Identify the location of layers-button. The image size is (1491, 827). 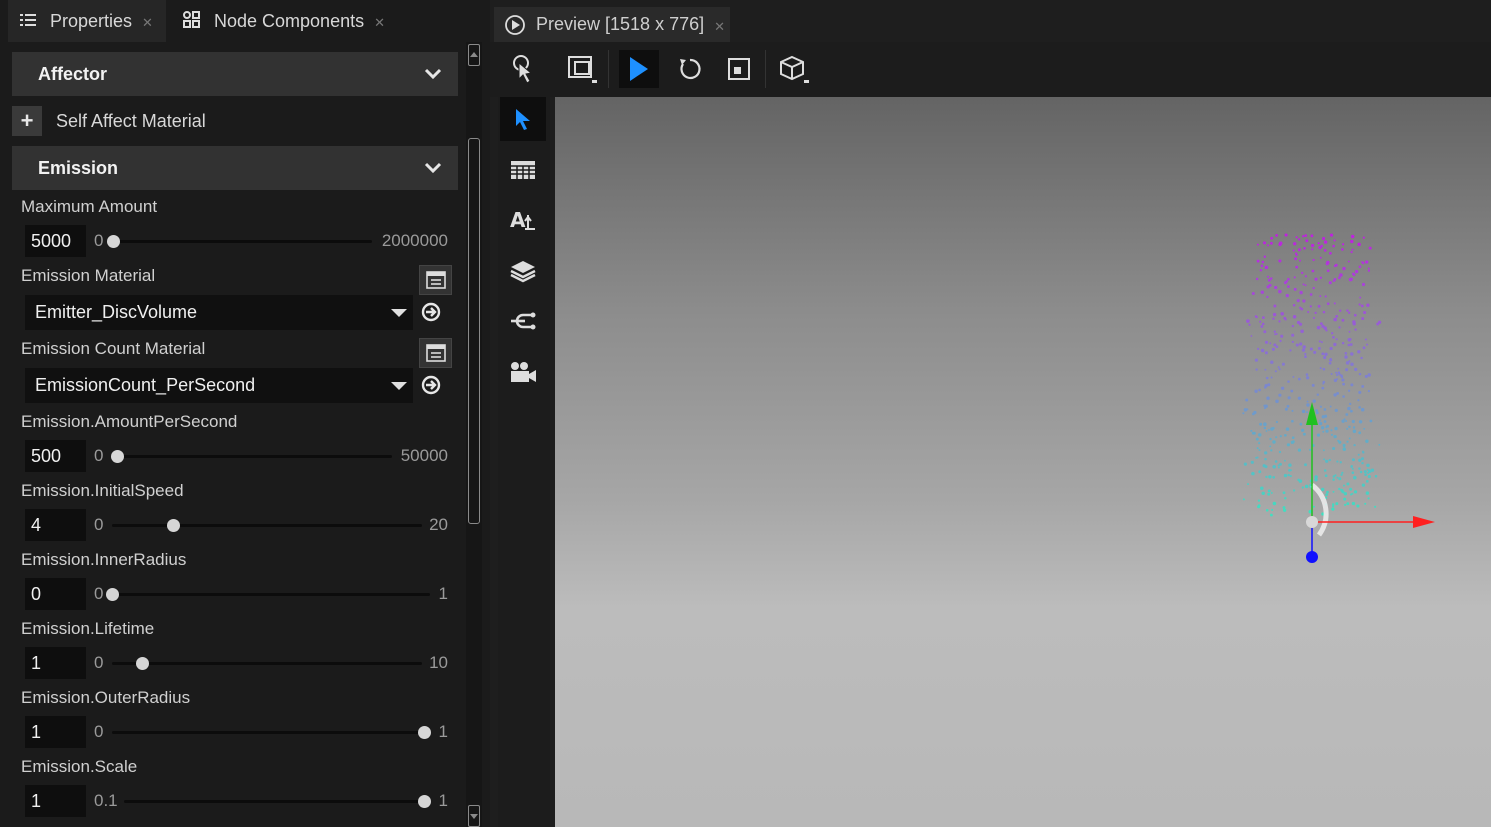
(523, 271).